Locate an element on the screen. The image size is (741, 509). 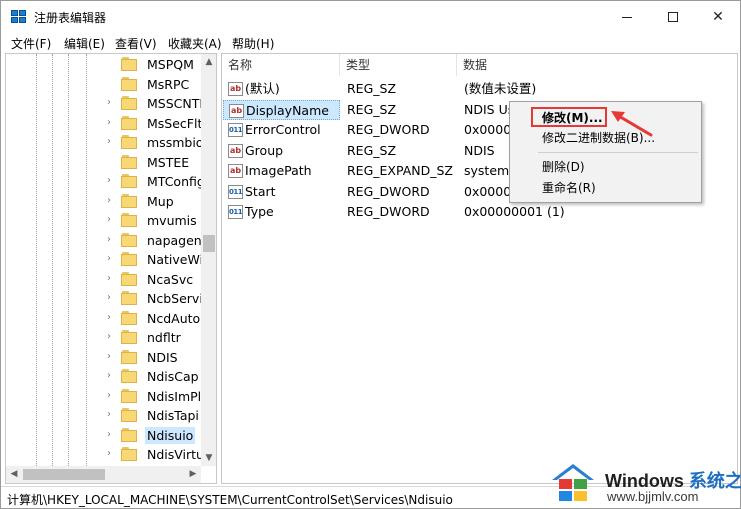
value-data: NDIS is located at coordinates (479, 150).